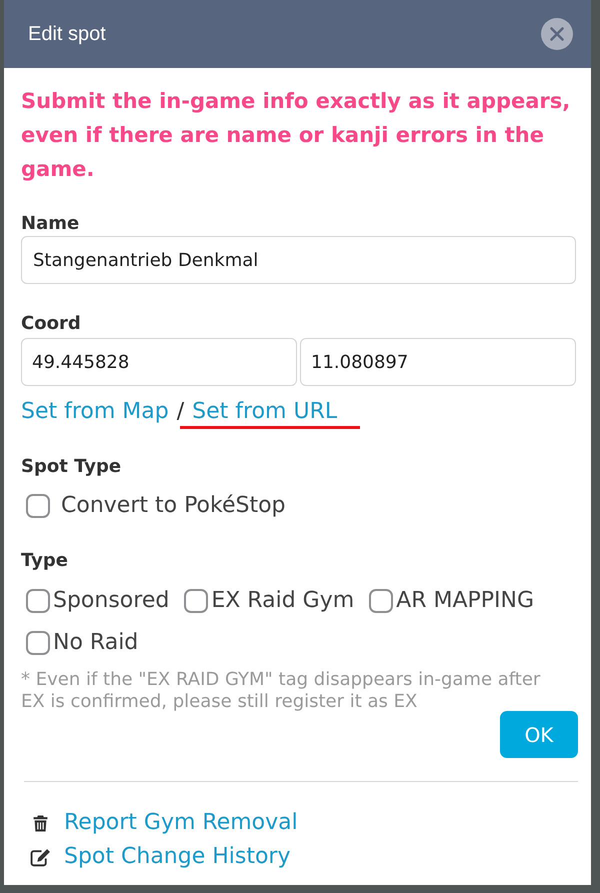 The width and height of the screenshot is (600, 893). What do you see at coordinates (173, 506) in the screenshot?
I see `checkbox-label: Convert to PokéStop` at bounding box center [173, 506].